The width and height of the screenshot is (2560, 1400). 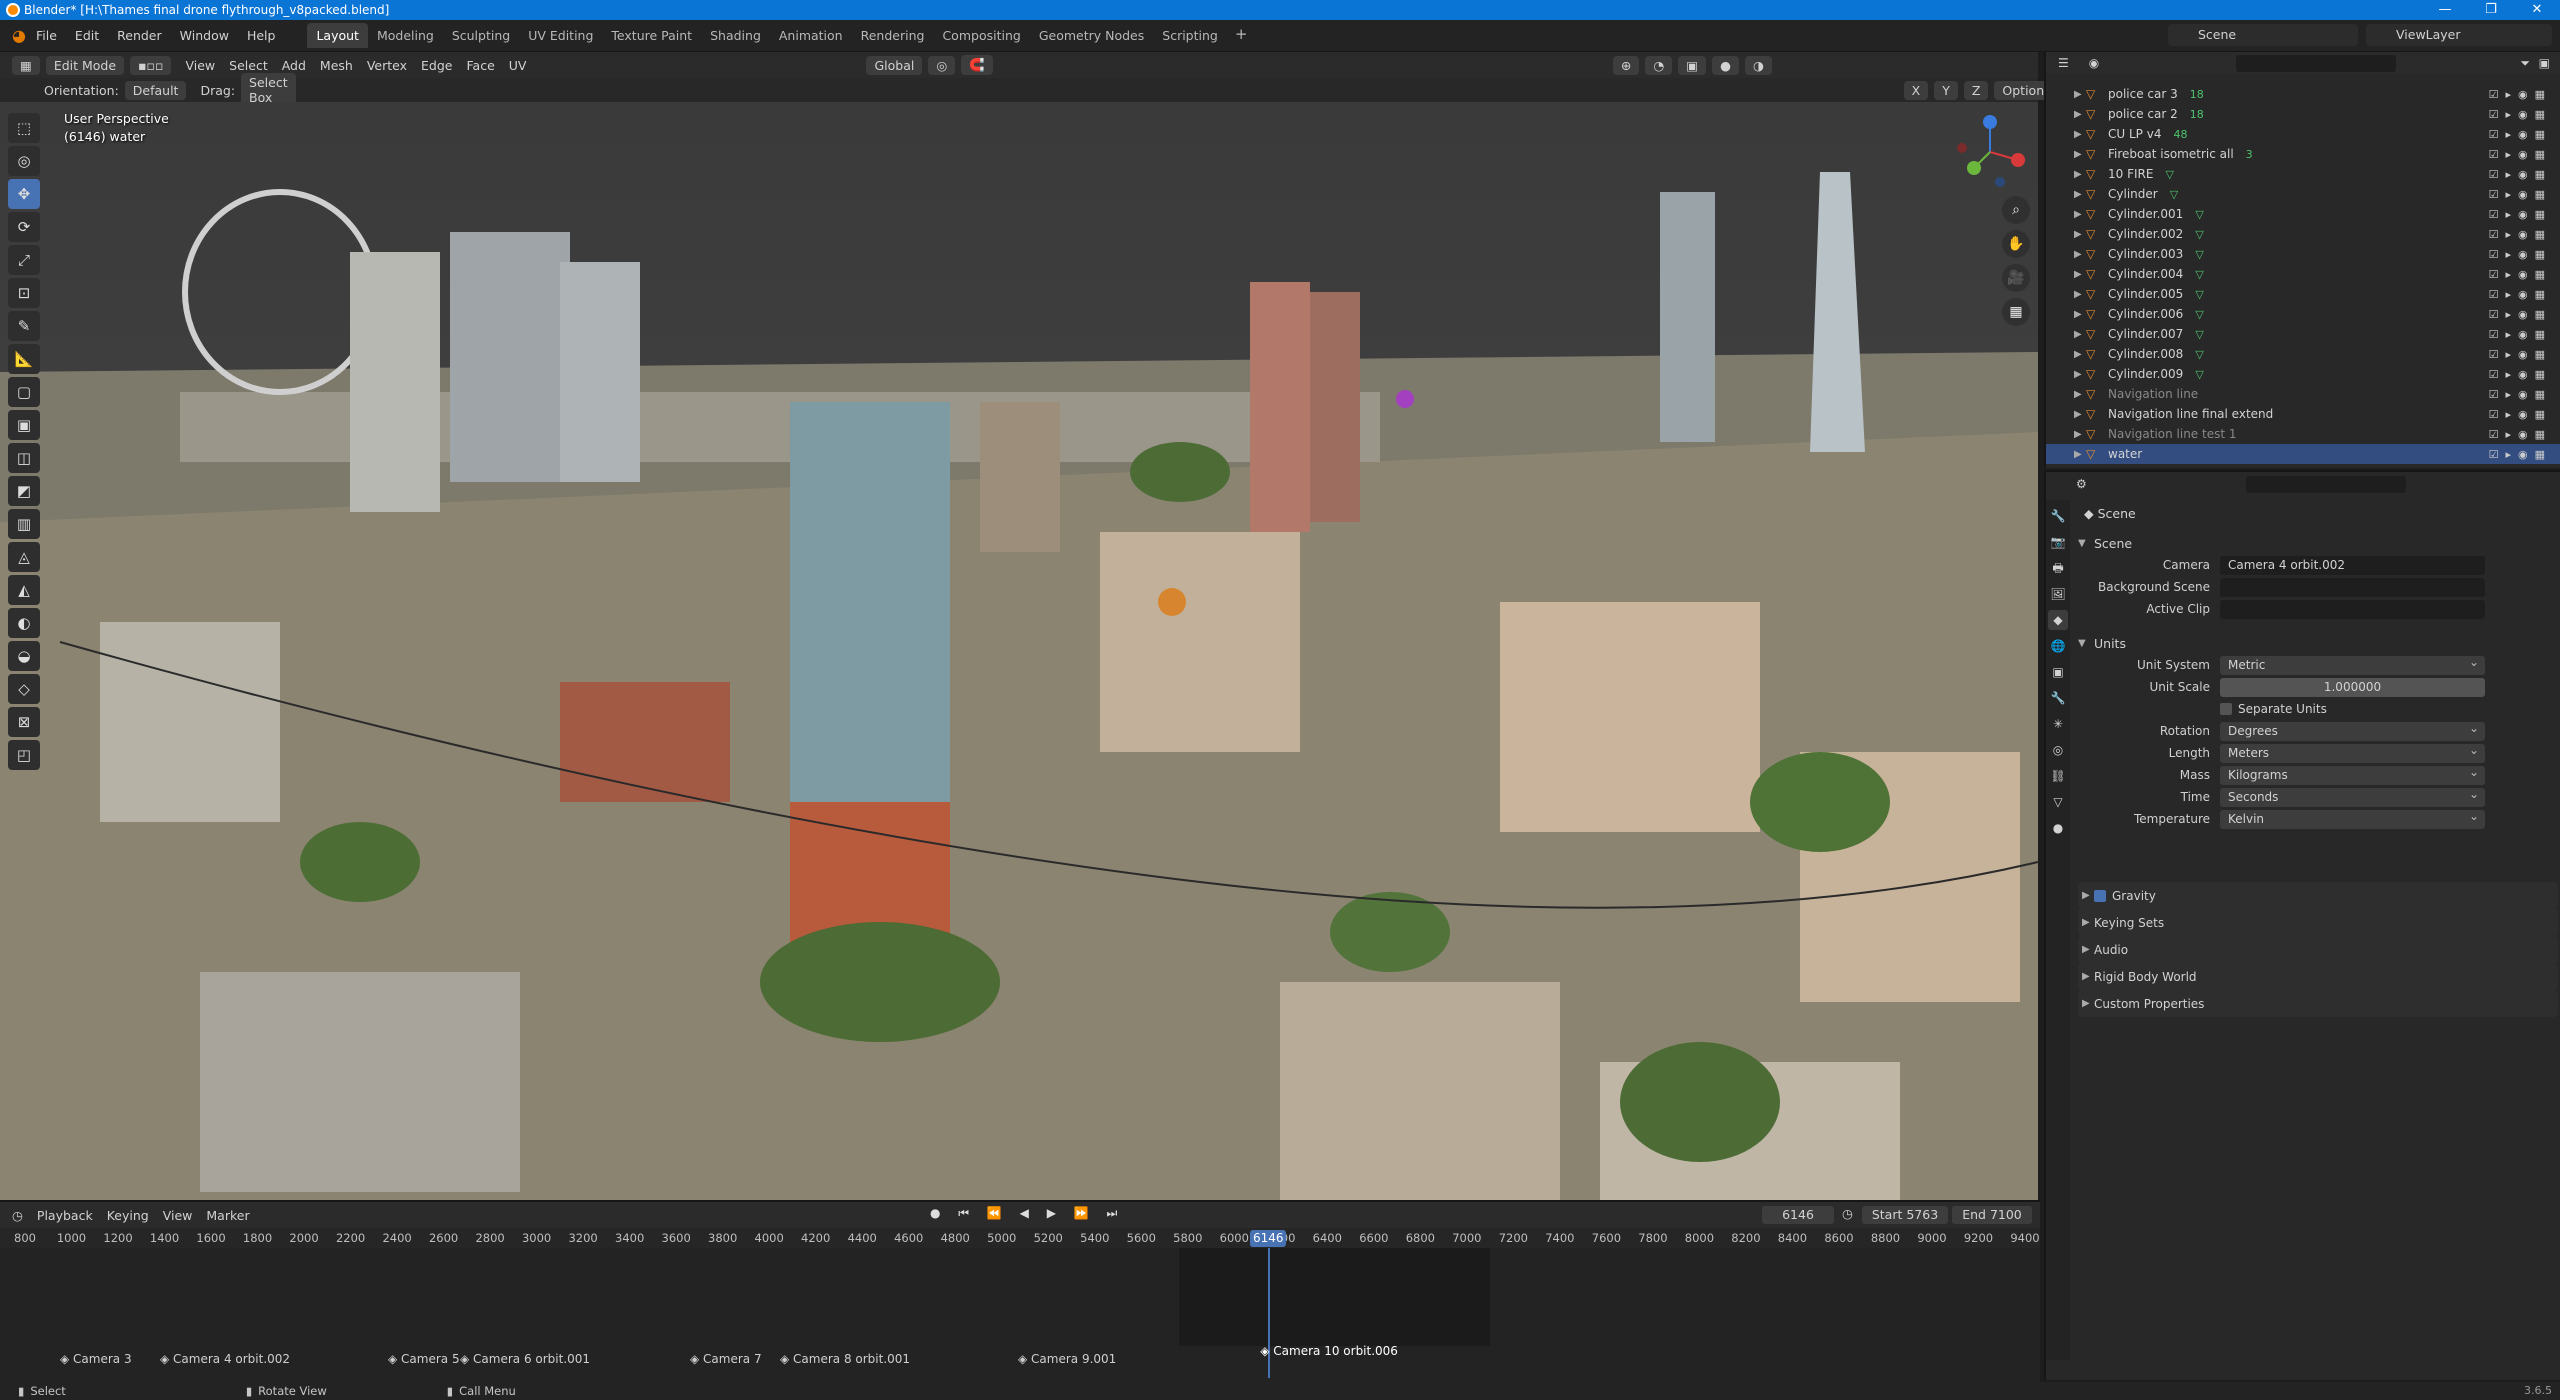 What do you see at coordinates (2316, 63) in the screenshot?
I see `outliner-search-input` at bounding box center [2316, 63].